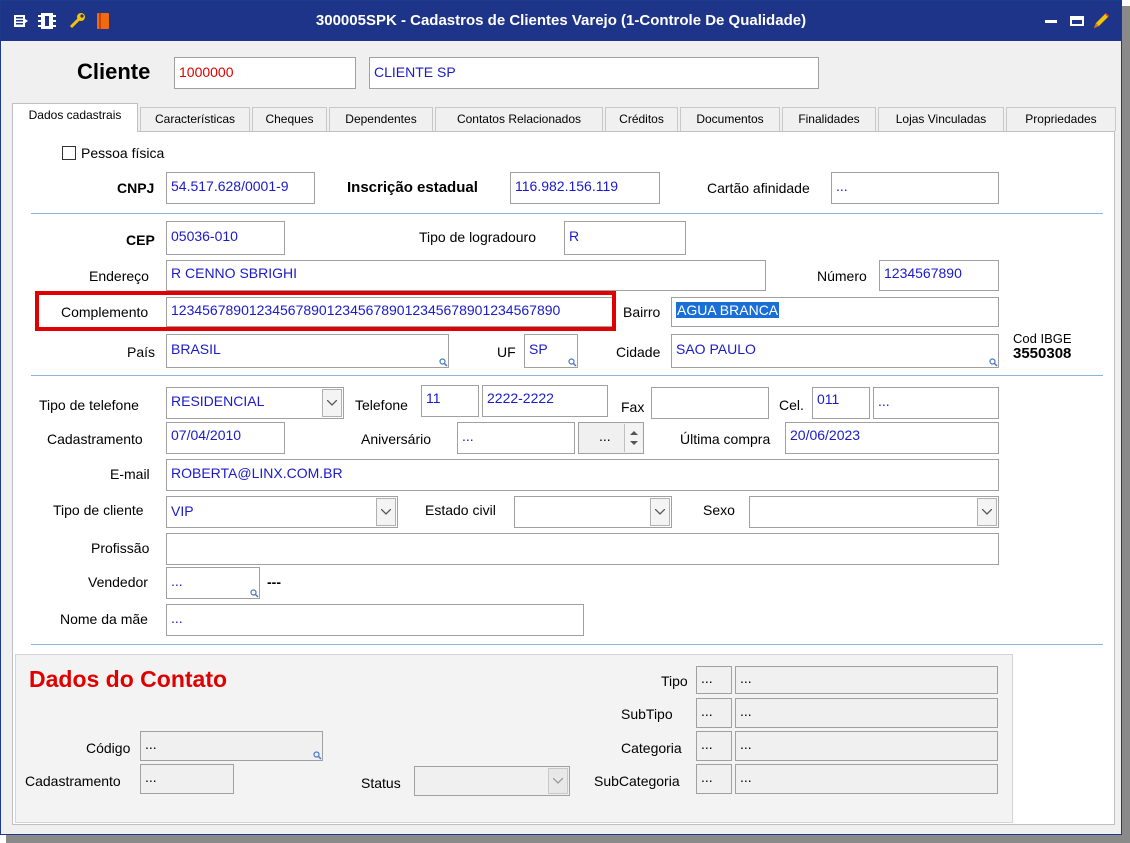  What do you see at coordinates (77, 21) in the screenshot?
I see `tools-icon` at bounding box center [77, 21].